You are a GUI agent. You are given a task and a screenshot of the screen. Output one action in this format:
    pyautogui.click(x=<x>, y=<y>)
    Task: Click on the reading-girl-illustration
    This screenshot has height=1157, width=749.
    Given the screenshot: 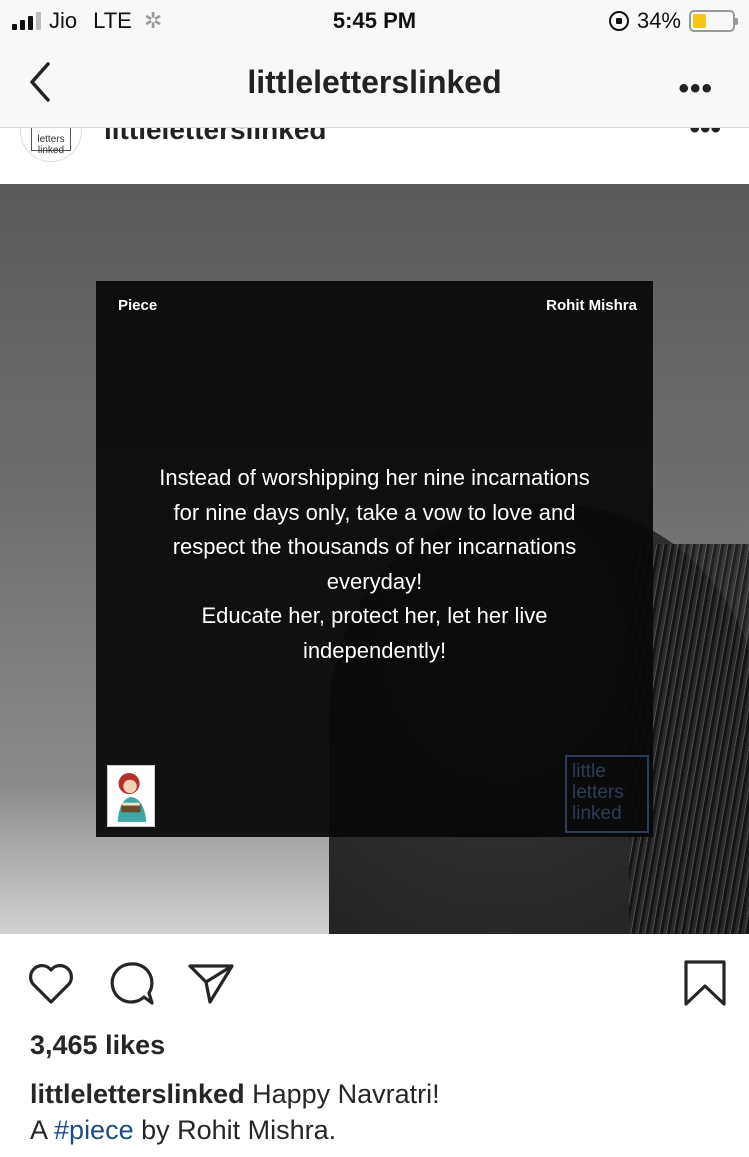 What is the action you would take?
    pyautogui.click(x=131, y=796)
    